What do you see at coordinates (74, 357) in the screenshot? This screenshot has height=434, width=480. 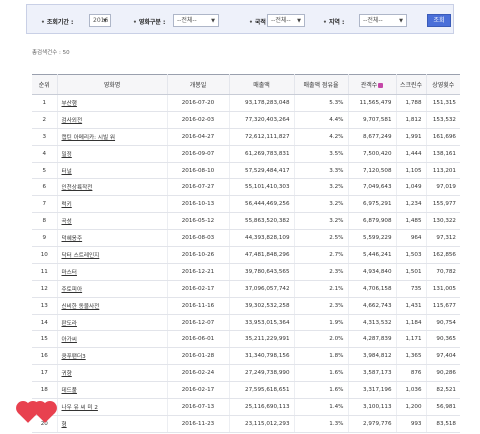 I see `movie-title-link: 쿵푸팬더3` at bounding box center [74, 357].